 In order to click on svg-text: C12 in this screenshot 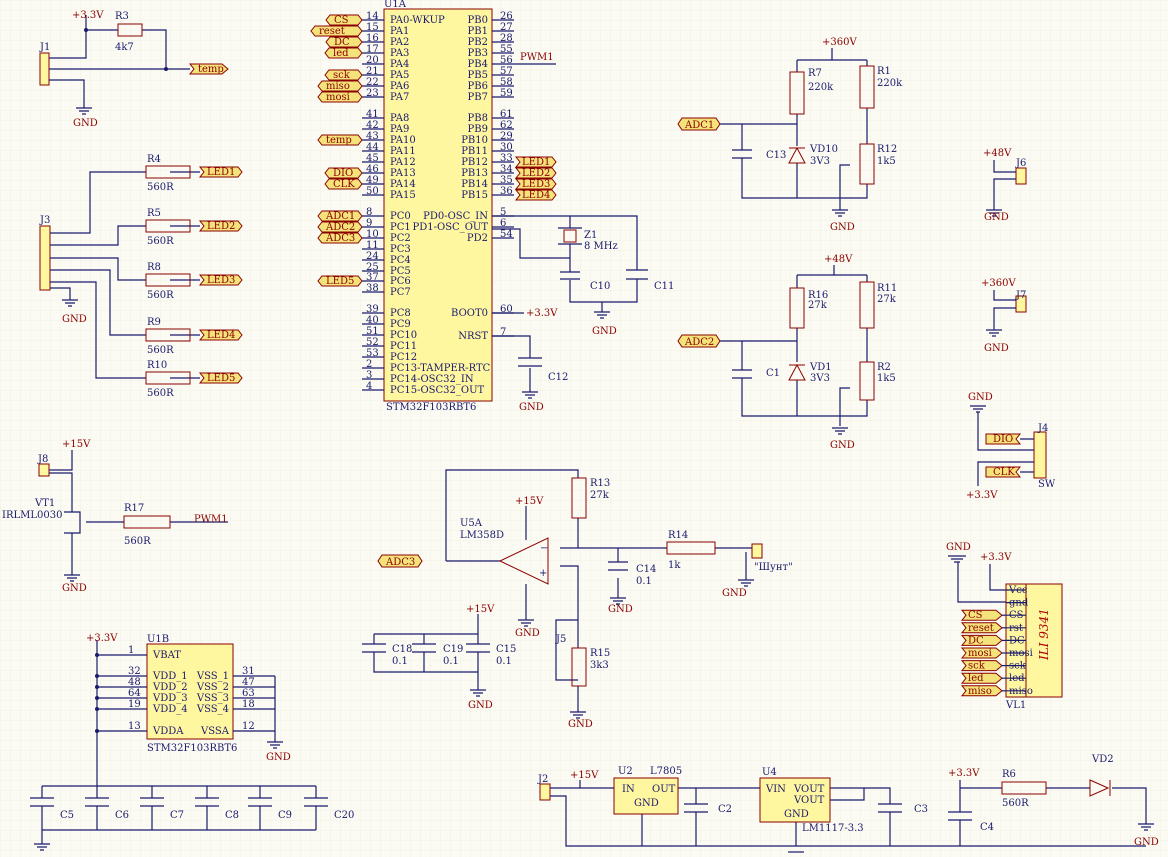, I will do `click(558, 377)`.